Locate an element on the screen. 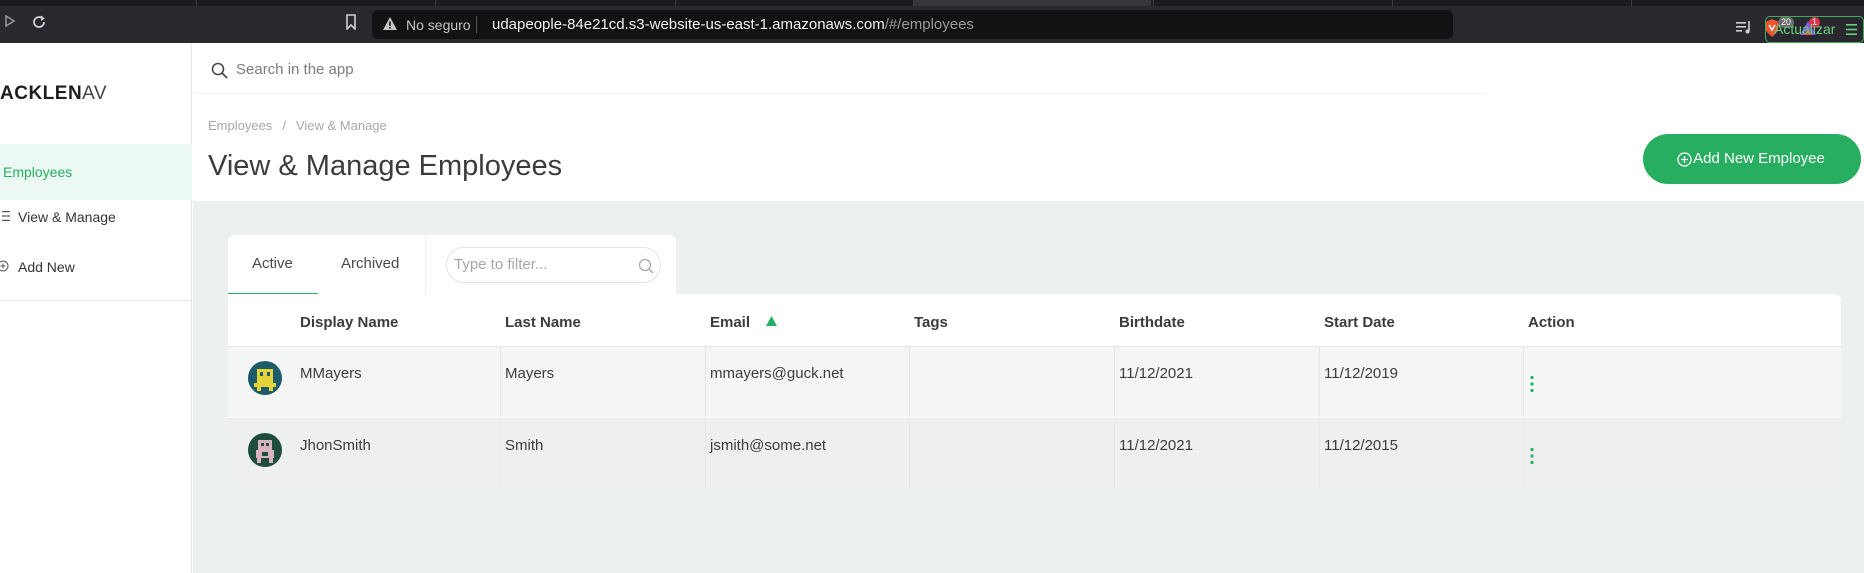 This screenshot has height=573, width=1864. cell-start-date: 11/12/2019 is located at coordinates (1361, 373).